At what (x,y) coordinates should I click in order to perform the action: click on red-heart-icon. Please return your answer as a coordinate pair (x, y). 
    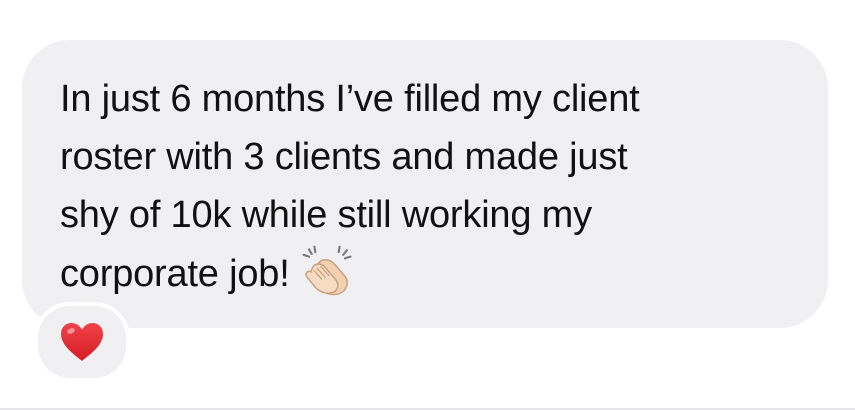
    Looking at the image, I should click on (82, 342).